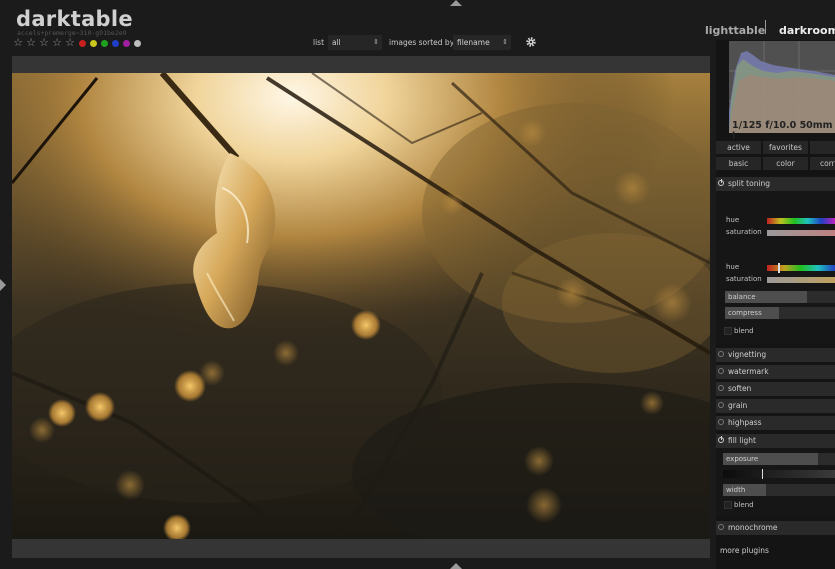 The image size is (835, 569). I want to click on left-panel-toggle-arrow, so click(3, 285).